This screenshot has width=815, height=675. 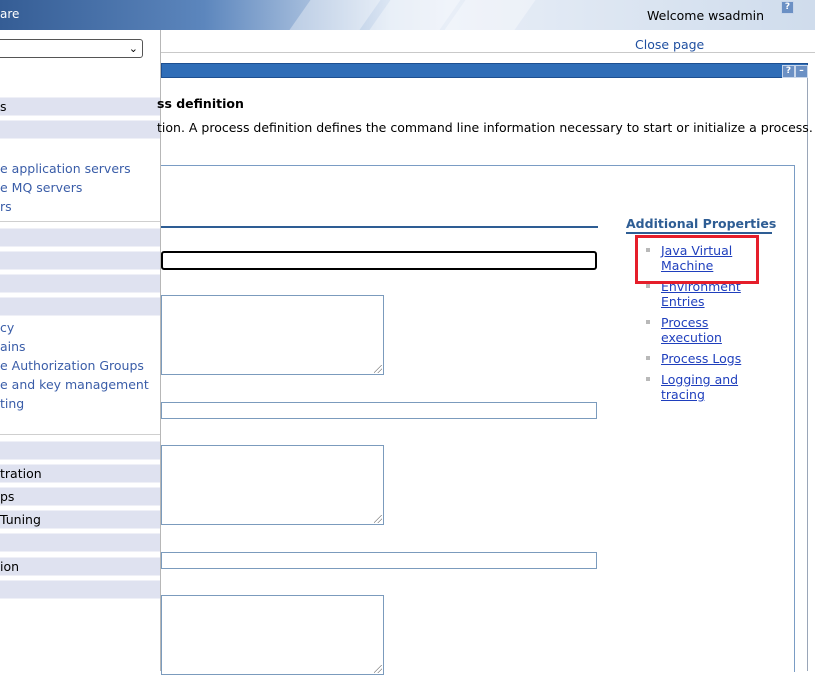 I want to click on nav-link: e MQ servers, so click(x=41, y=187).